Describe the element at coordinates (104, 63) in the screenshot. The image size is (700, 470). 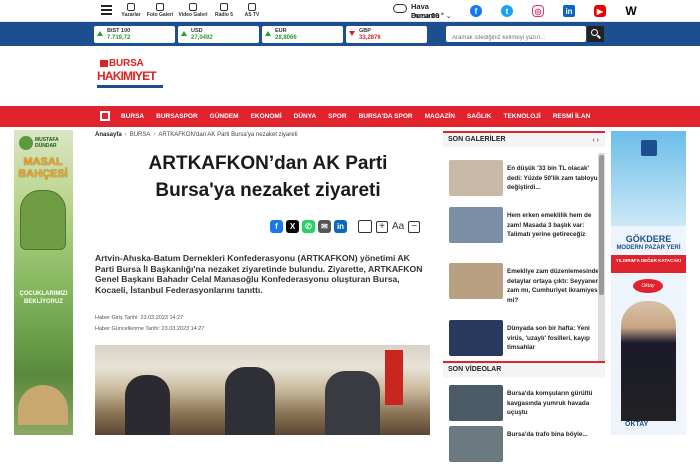
I see `flag-icon` at that location.